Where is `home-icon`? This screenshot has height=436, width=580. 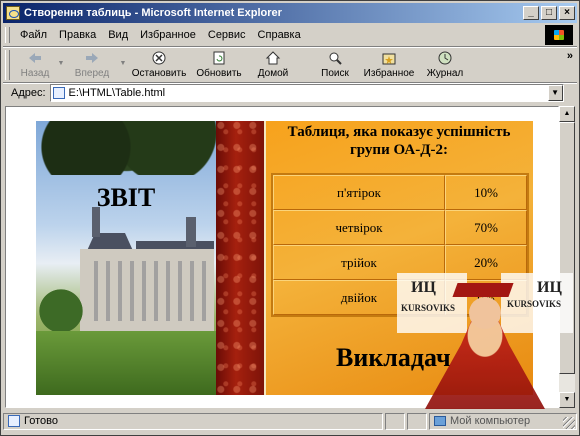 home-icon is located at coordinates (273, 58).